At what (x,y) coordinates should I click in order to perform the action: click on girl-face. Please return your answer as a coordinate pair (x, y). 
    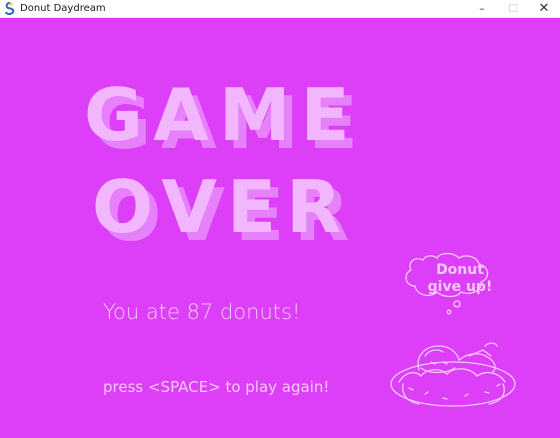
    Looking at the image, I should click on (436, 357).